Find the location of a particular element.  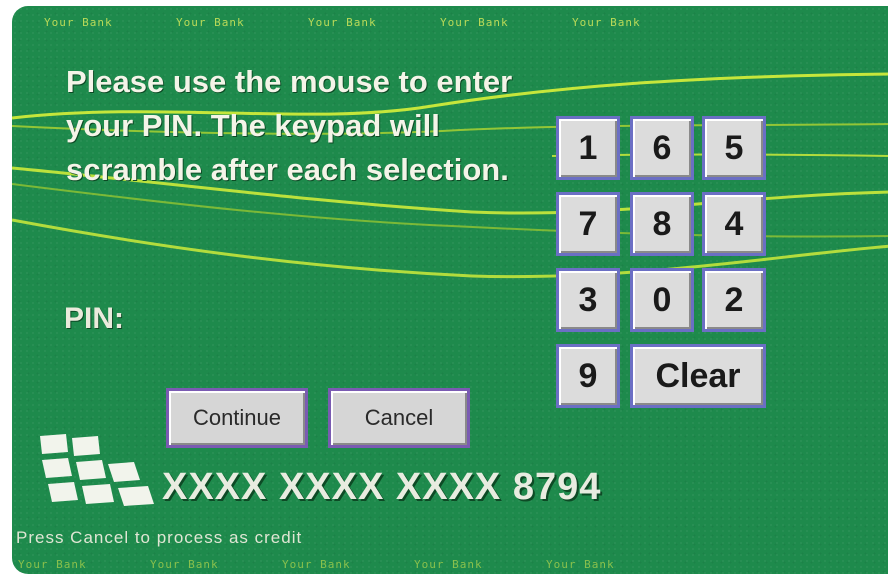

keypad-key-9: 9 is located at coordinates (588, 376).